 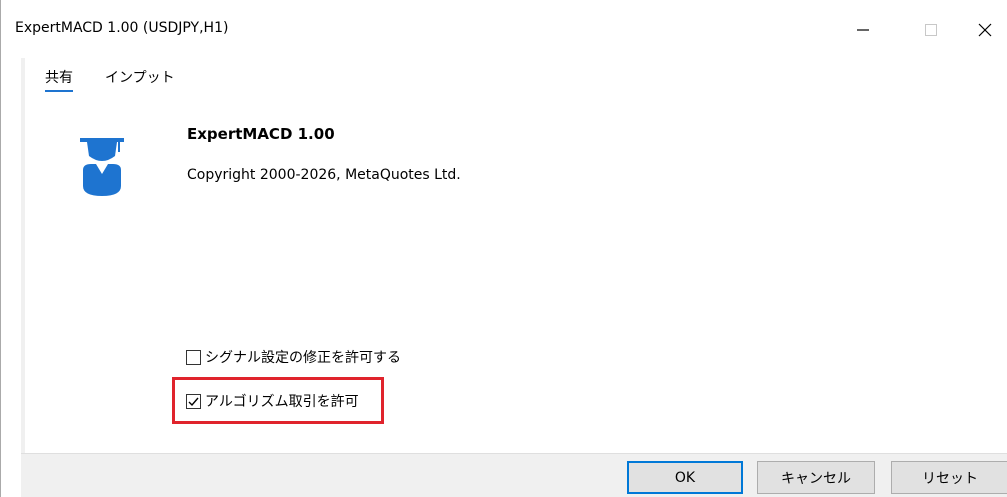 What do you see at coordinates (102, 167) in the screenshot?
I see `expert-advisor-icon` at bounding box center [102, 167].